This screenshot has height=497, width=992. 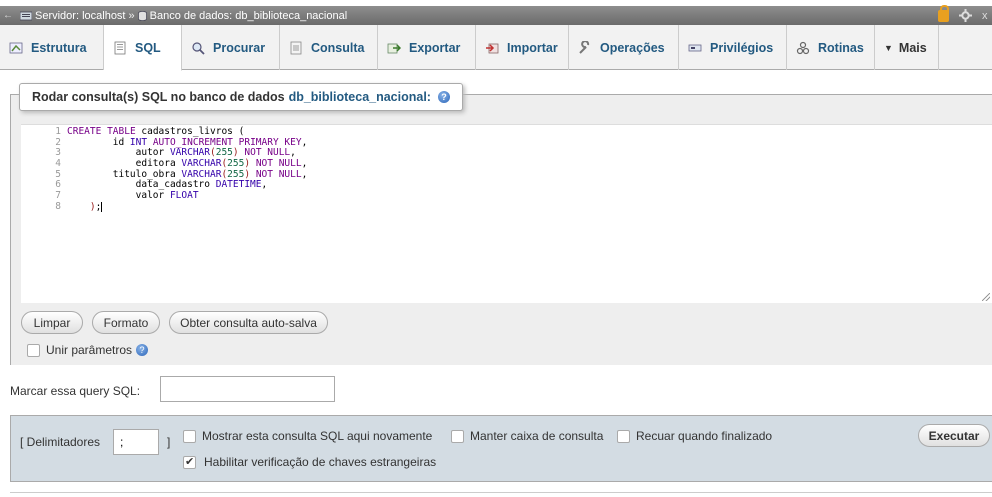 I want to click on legend-text: Rodar consulta(s) SQL no banco de dados, so click(x=158, y=97).